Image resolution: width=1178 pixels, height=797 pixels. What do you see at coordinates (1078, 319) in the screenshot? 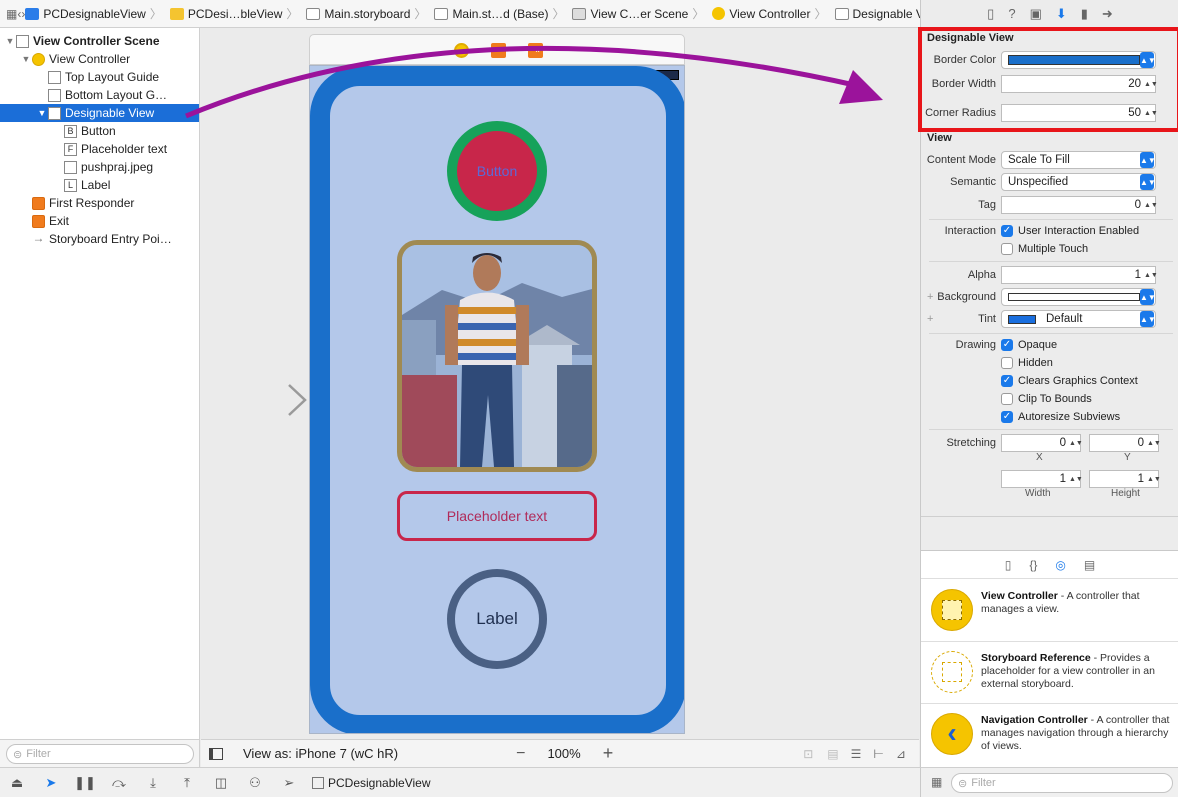
I see `tint-popup: Default ▲▼` at bounding box center [1078, 319].